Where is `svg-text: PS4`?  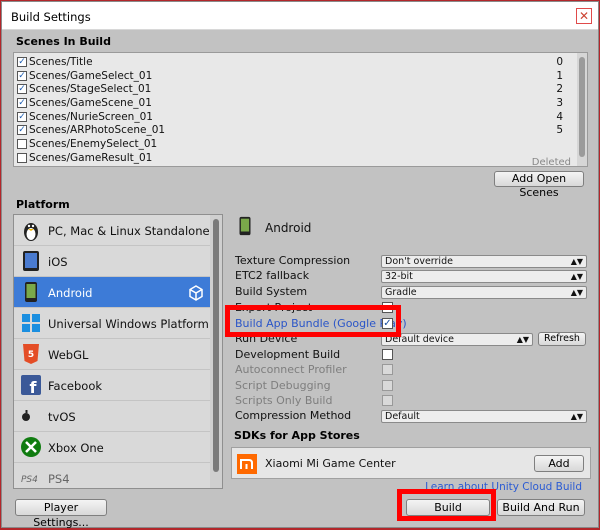
svg-text: PS4 is located at coordinates (29, 480).